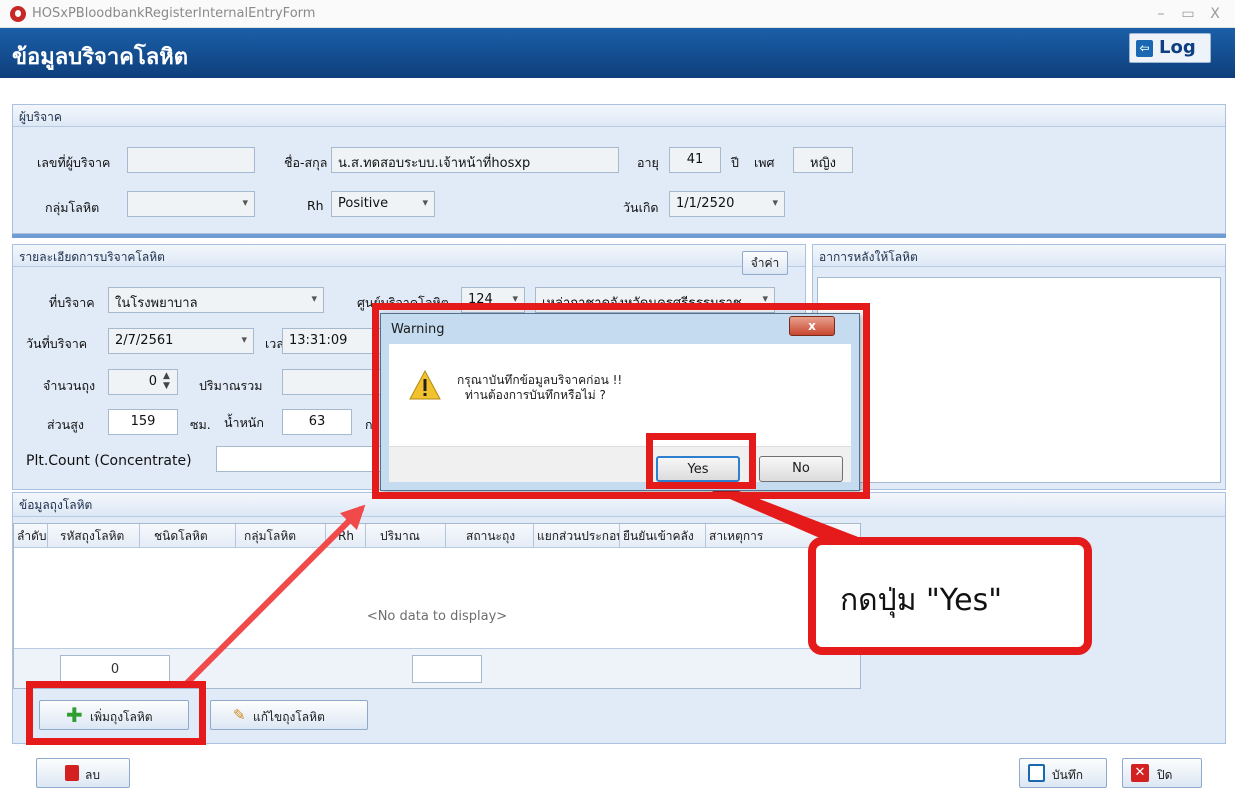 The height and width of the screenshot is (798, 1235). Describe the element at coordinates (701, 461) in the screenshot. I see `yes-highlight-box` at that location.